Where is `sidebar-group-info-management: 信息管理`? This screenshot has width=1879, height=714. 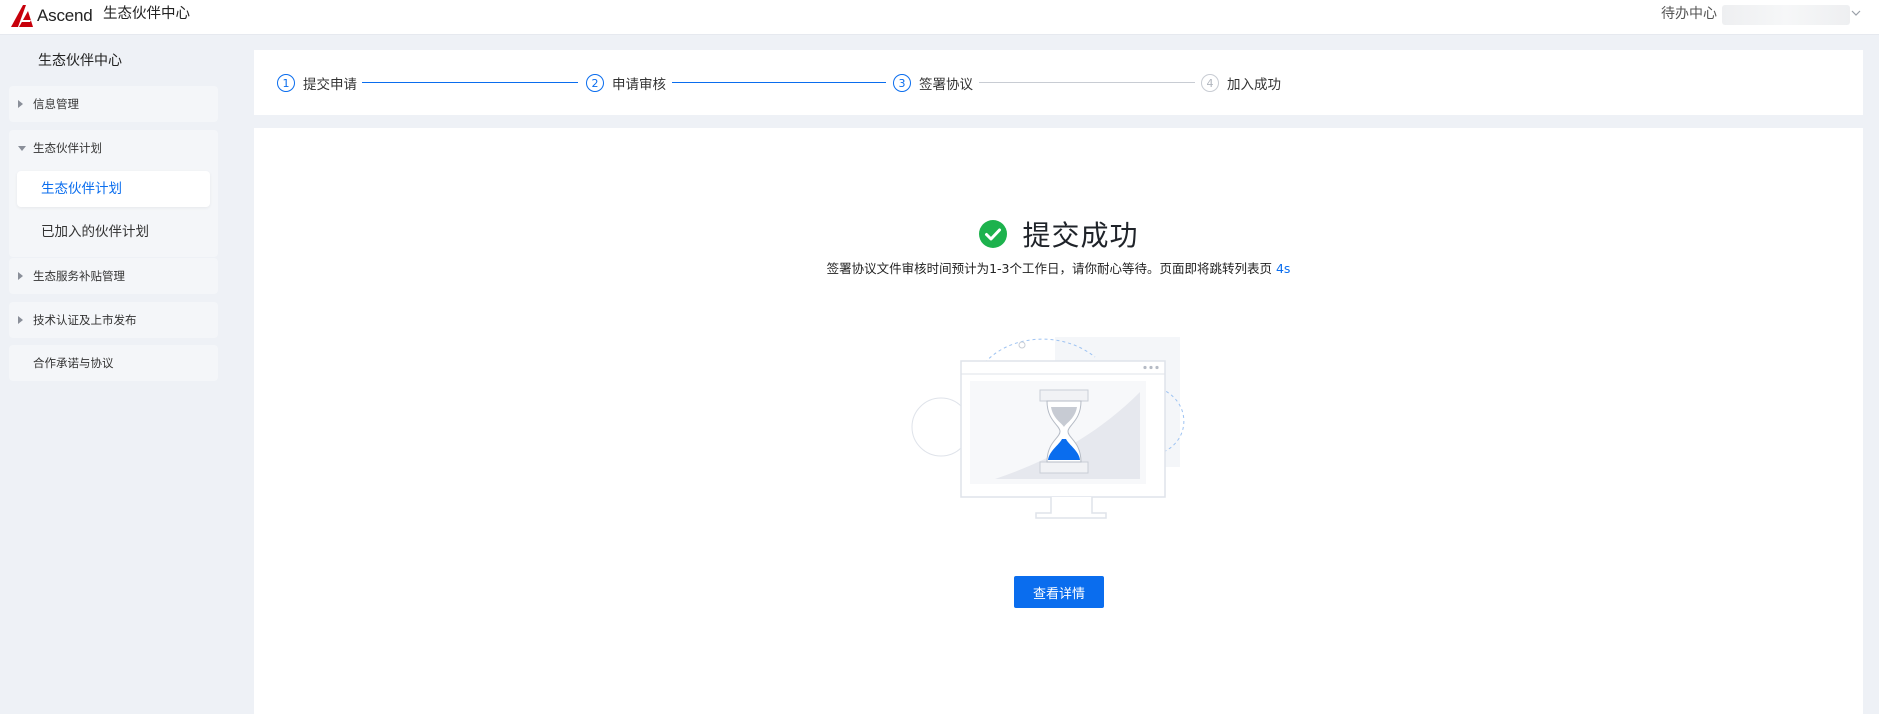 sidebar-group-info-management: 信息管理 is located at coordinates (113, 104).